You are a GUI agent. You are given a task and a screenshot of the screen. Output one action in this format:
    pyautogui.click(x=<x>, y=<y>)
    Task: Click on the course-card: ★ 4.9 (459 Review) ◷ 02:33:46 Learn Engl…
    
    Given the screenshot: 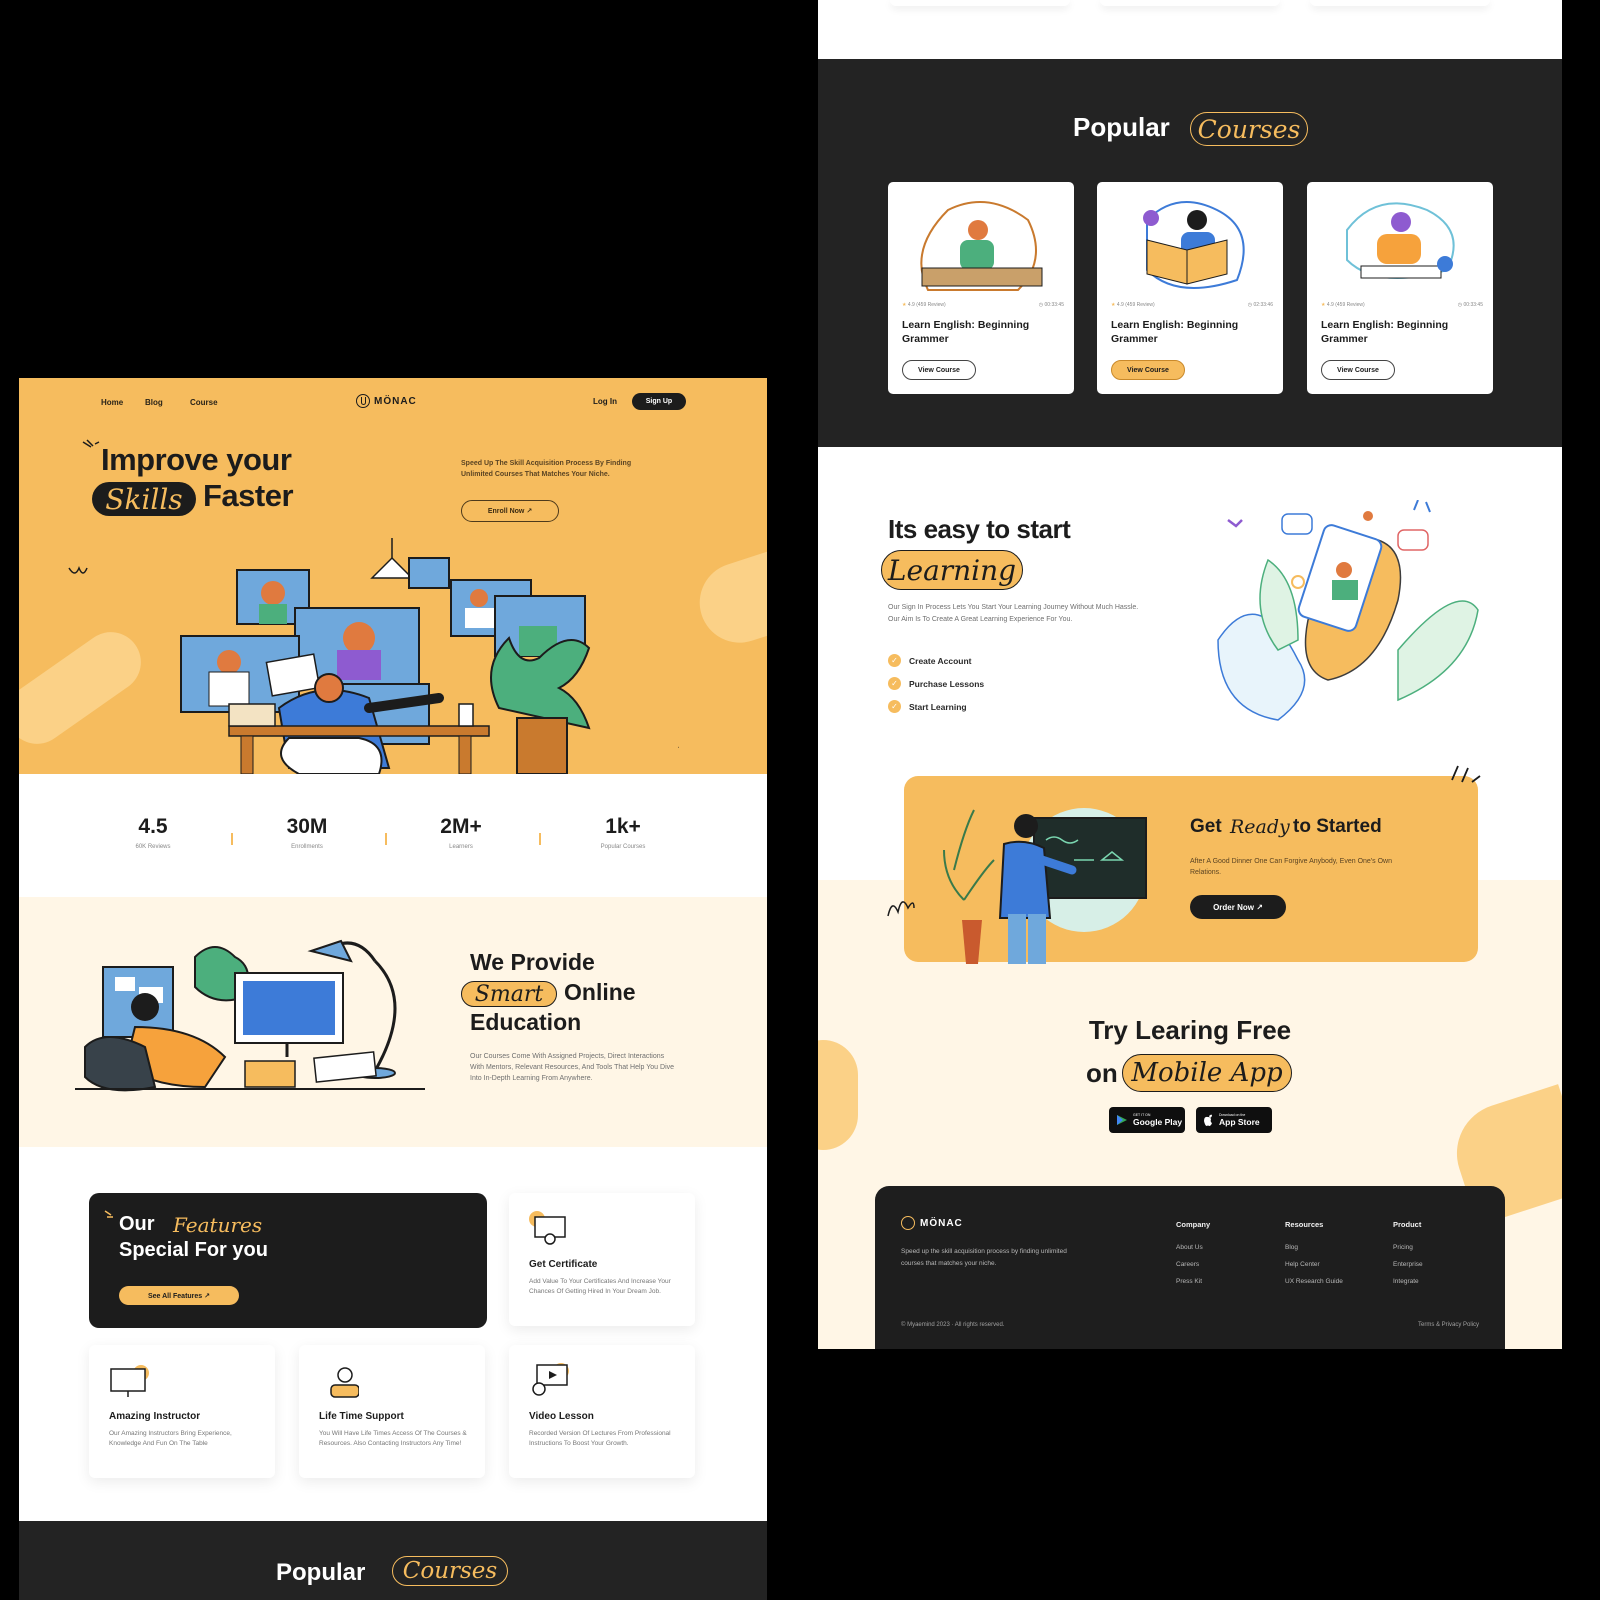 What is the action you would take?
    pyautogui.click(x=1190, y=288)
    